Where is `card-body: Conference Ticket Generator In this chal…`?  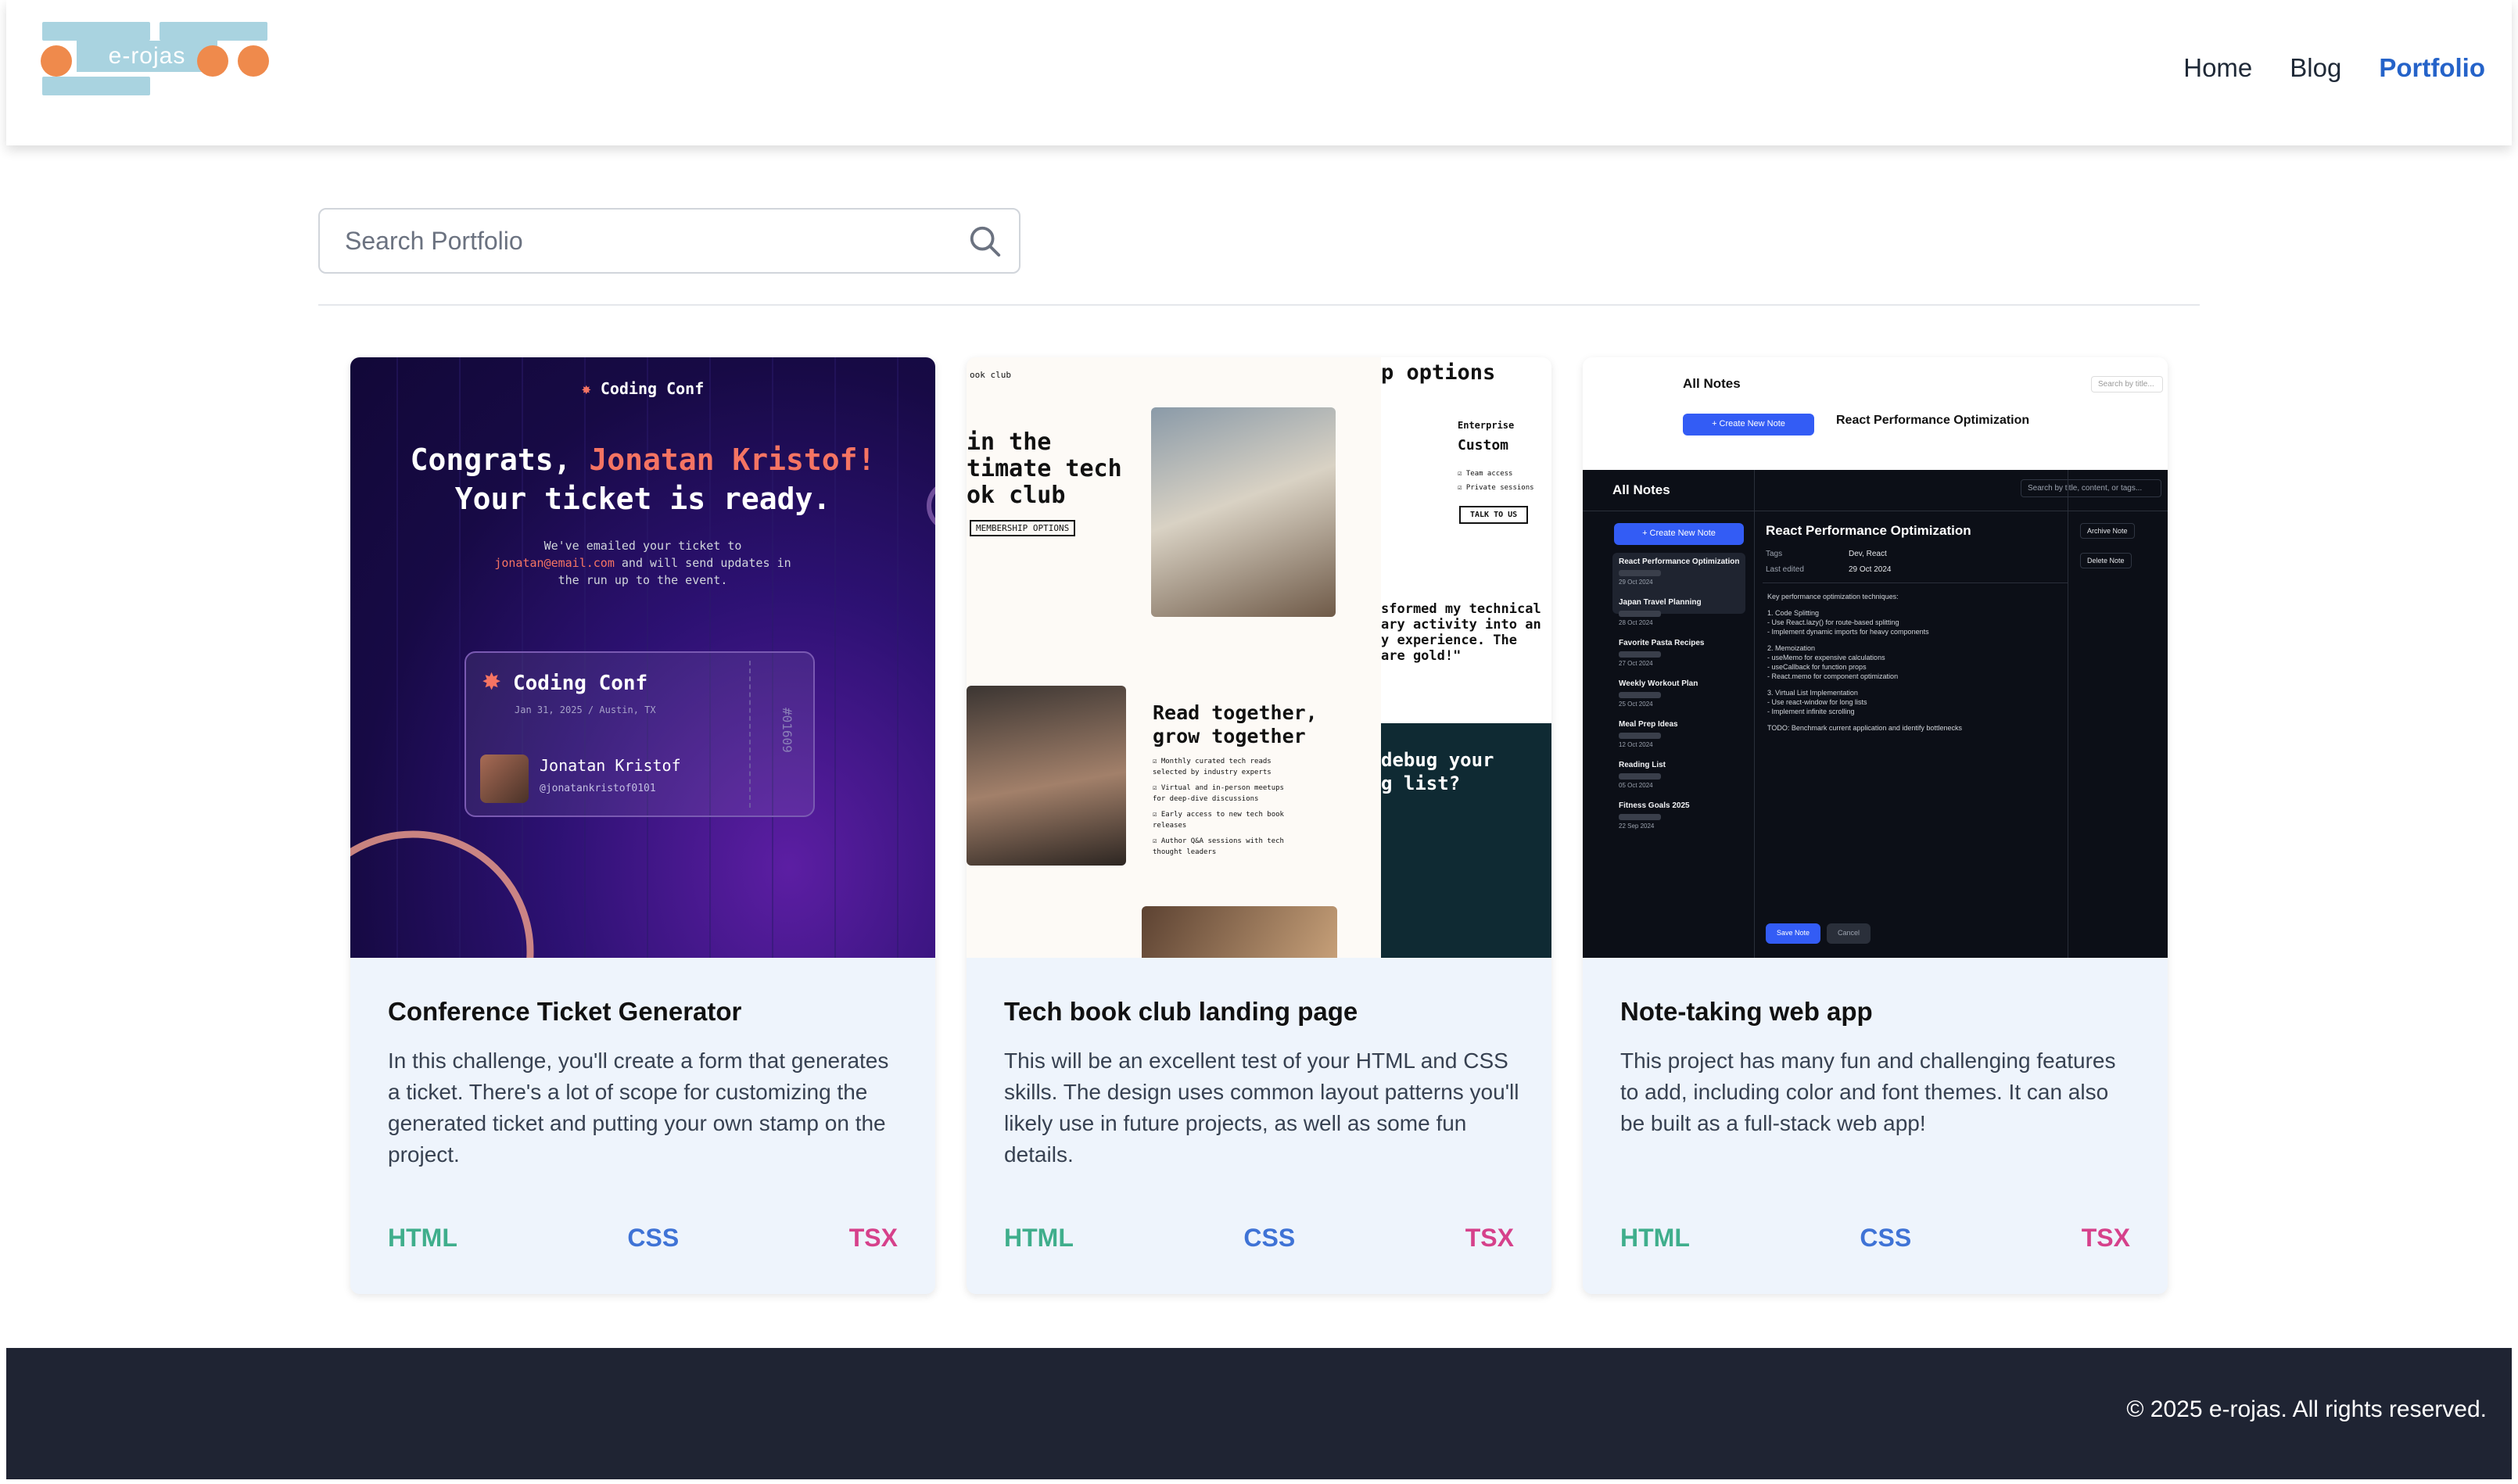
card-body: Conference Ticket Generator In this chal… is located at coordinates (646, 1083).